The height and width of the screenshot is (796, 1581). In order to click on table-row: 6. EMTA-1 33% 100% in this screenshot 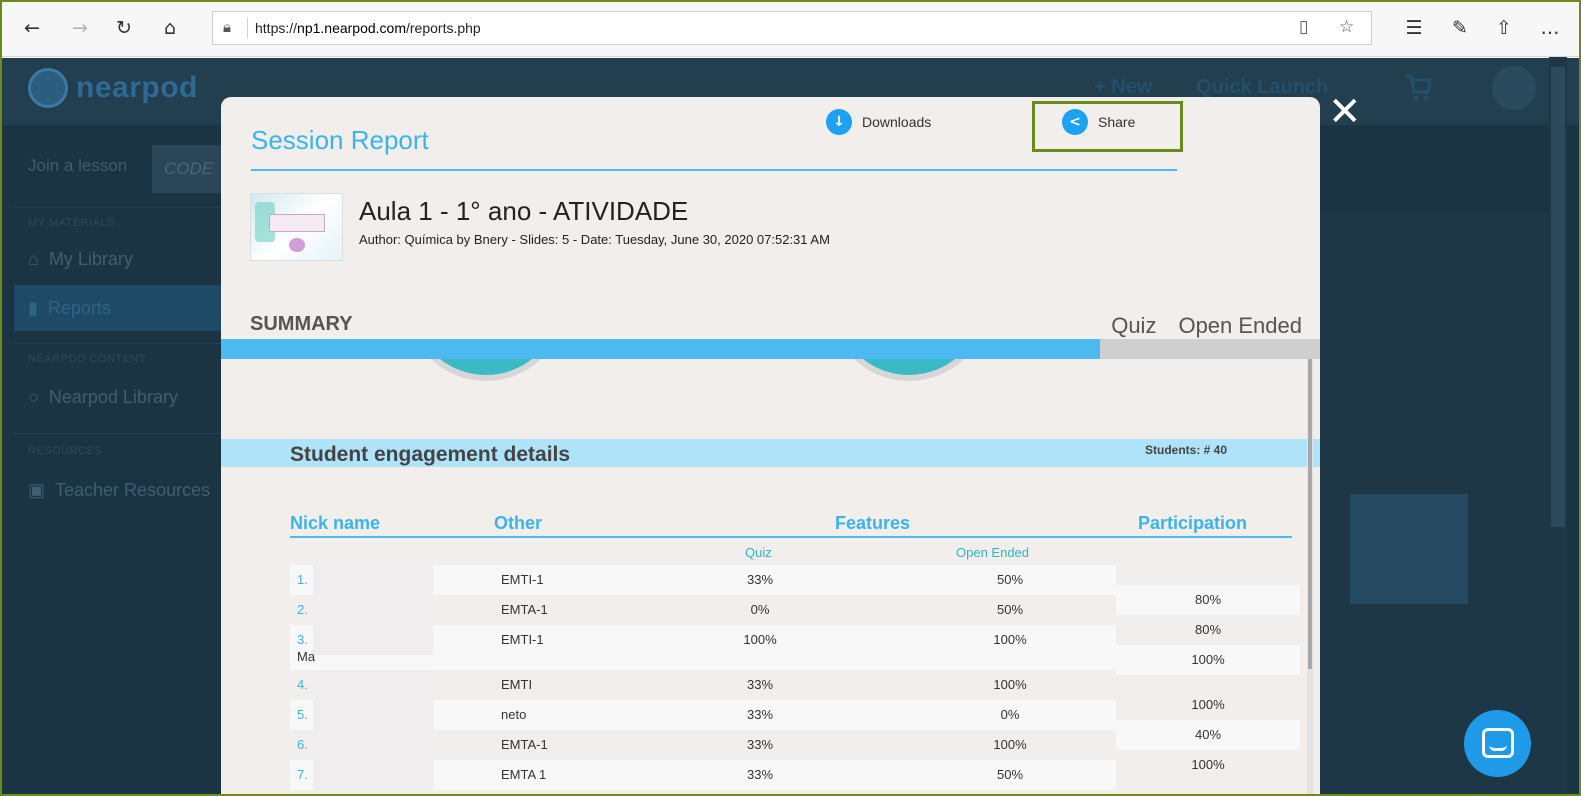, I will do `click(703, 745)`.